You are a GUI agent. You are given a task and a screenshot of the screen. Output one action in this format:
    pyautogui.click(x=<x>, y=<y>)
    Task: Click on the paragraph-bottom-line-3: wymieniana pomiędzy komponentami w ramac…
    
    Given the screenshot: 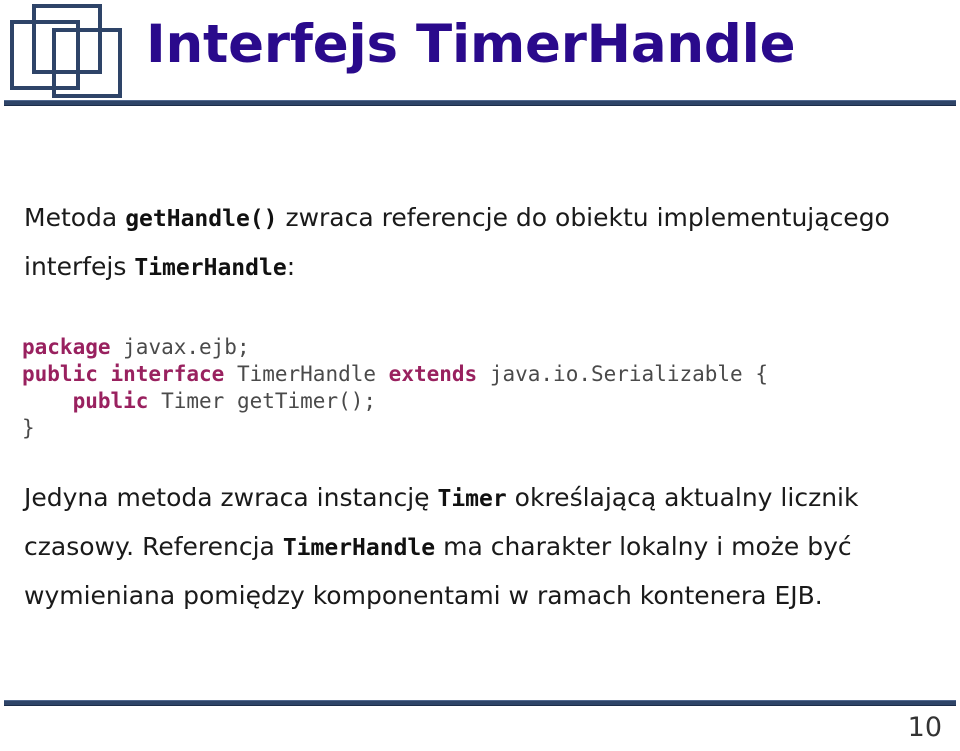 What is the action you would take?
    pyautogui.click(x=489, y=596)
    